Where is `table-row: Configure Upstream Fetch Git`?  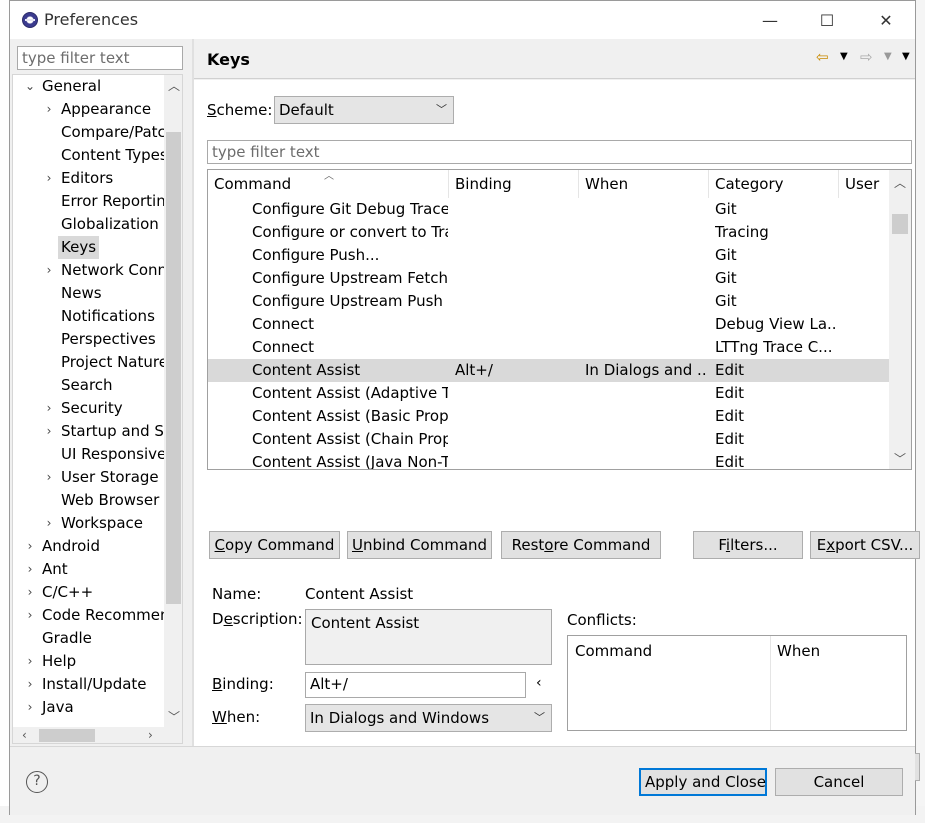
table-row: Configure Upstream Fetch Git is located at coordinates (548, 278).